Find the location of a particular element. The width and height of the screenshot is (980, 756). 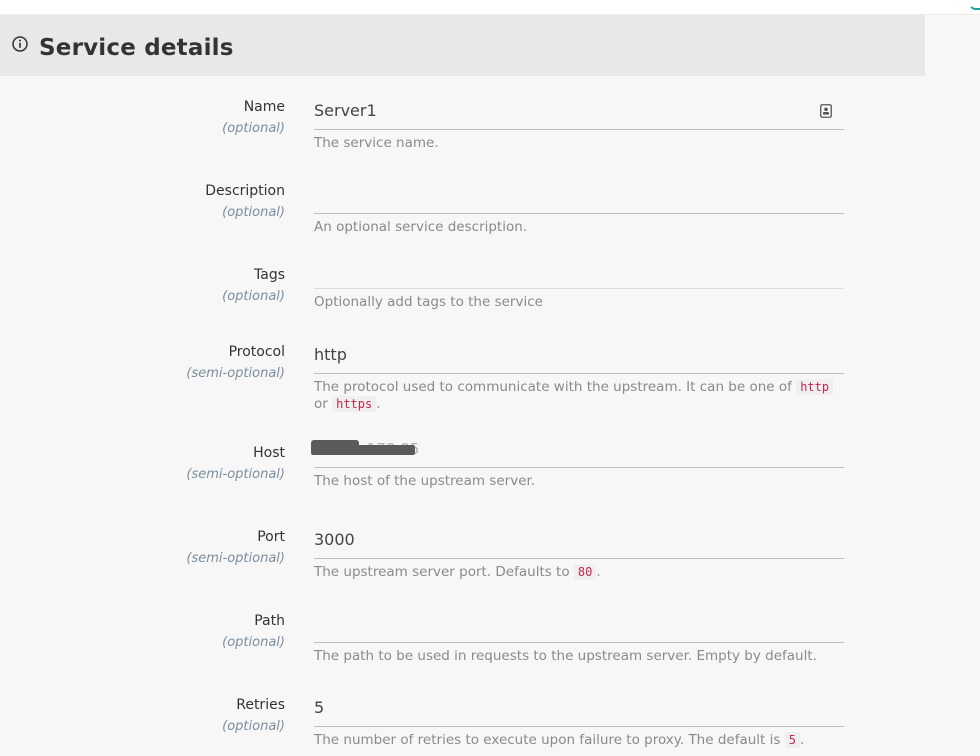

label-group: Protocol (semi-optional) is located at coordinates (155, 363).